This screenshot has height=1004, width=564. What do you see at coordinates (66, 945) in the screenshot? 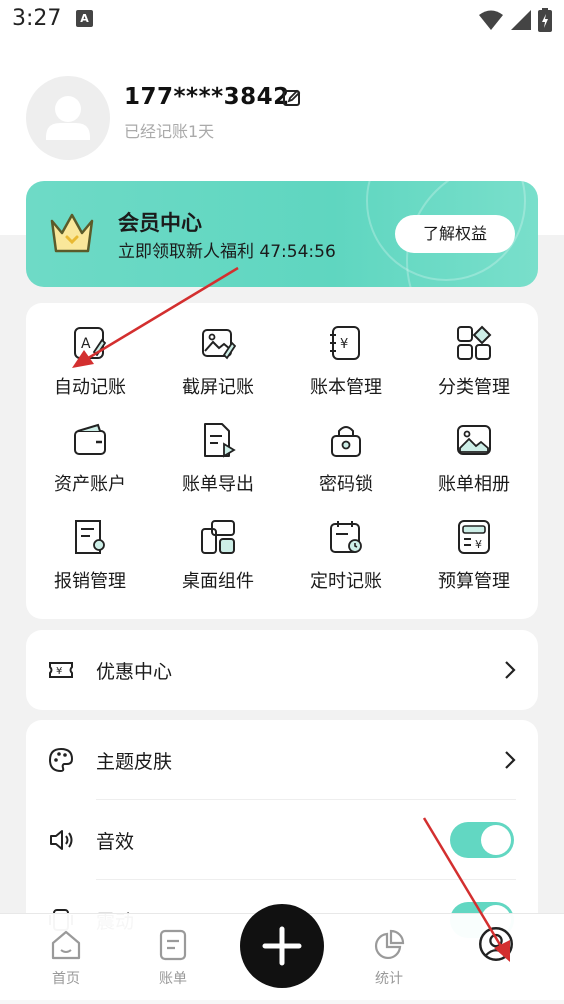
I see `home-icon` at bounding box center [66, 945].